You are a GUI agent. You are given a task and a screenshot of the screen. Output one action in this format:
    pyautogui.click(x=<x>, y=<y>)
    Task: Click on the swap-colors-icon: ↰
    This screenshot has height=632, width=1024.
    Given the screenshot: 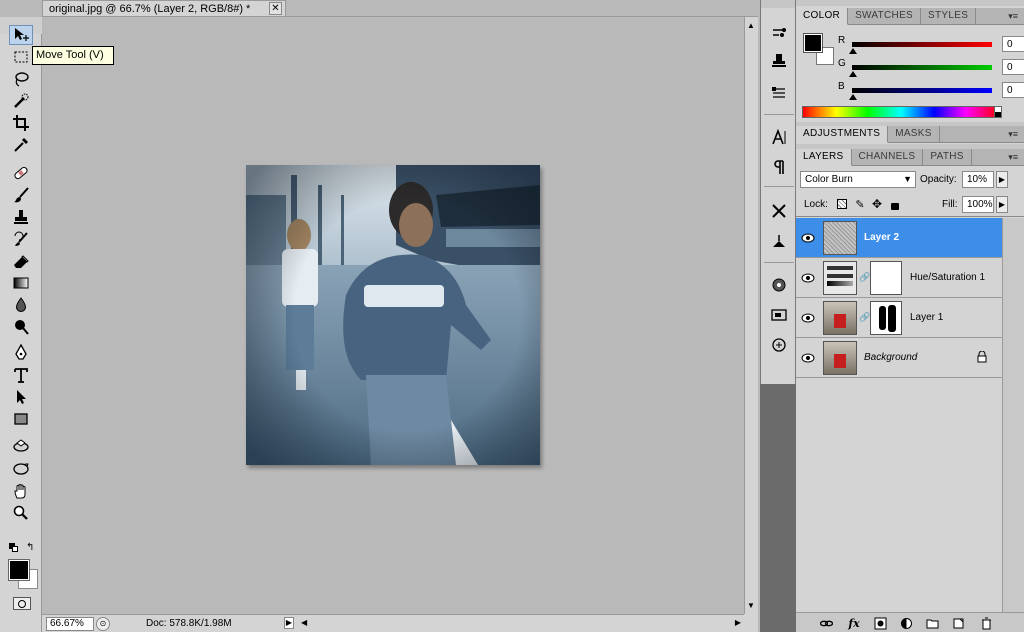 What is the action you would take?
    pyautogui.click(x=30, y=547)
    